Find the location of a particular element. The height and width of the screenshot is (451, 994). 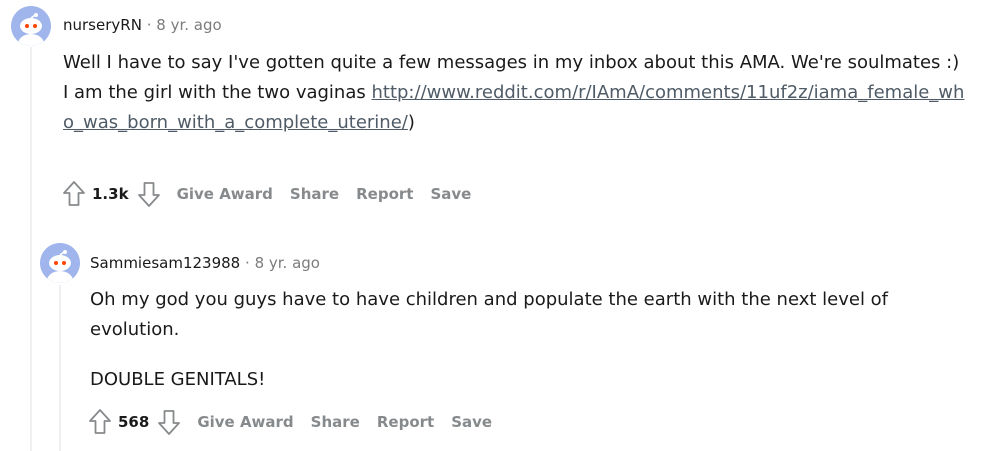

vote-score: 568 is located at coordinates (134, 422).